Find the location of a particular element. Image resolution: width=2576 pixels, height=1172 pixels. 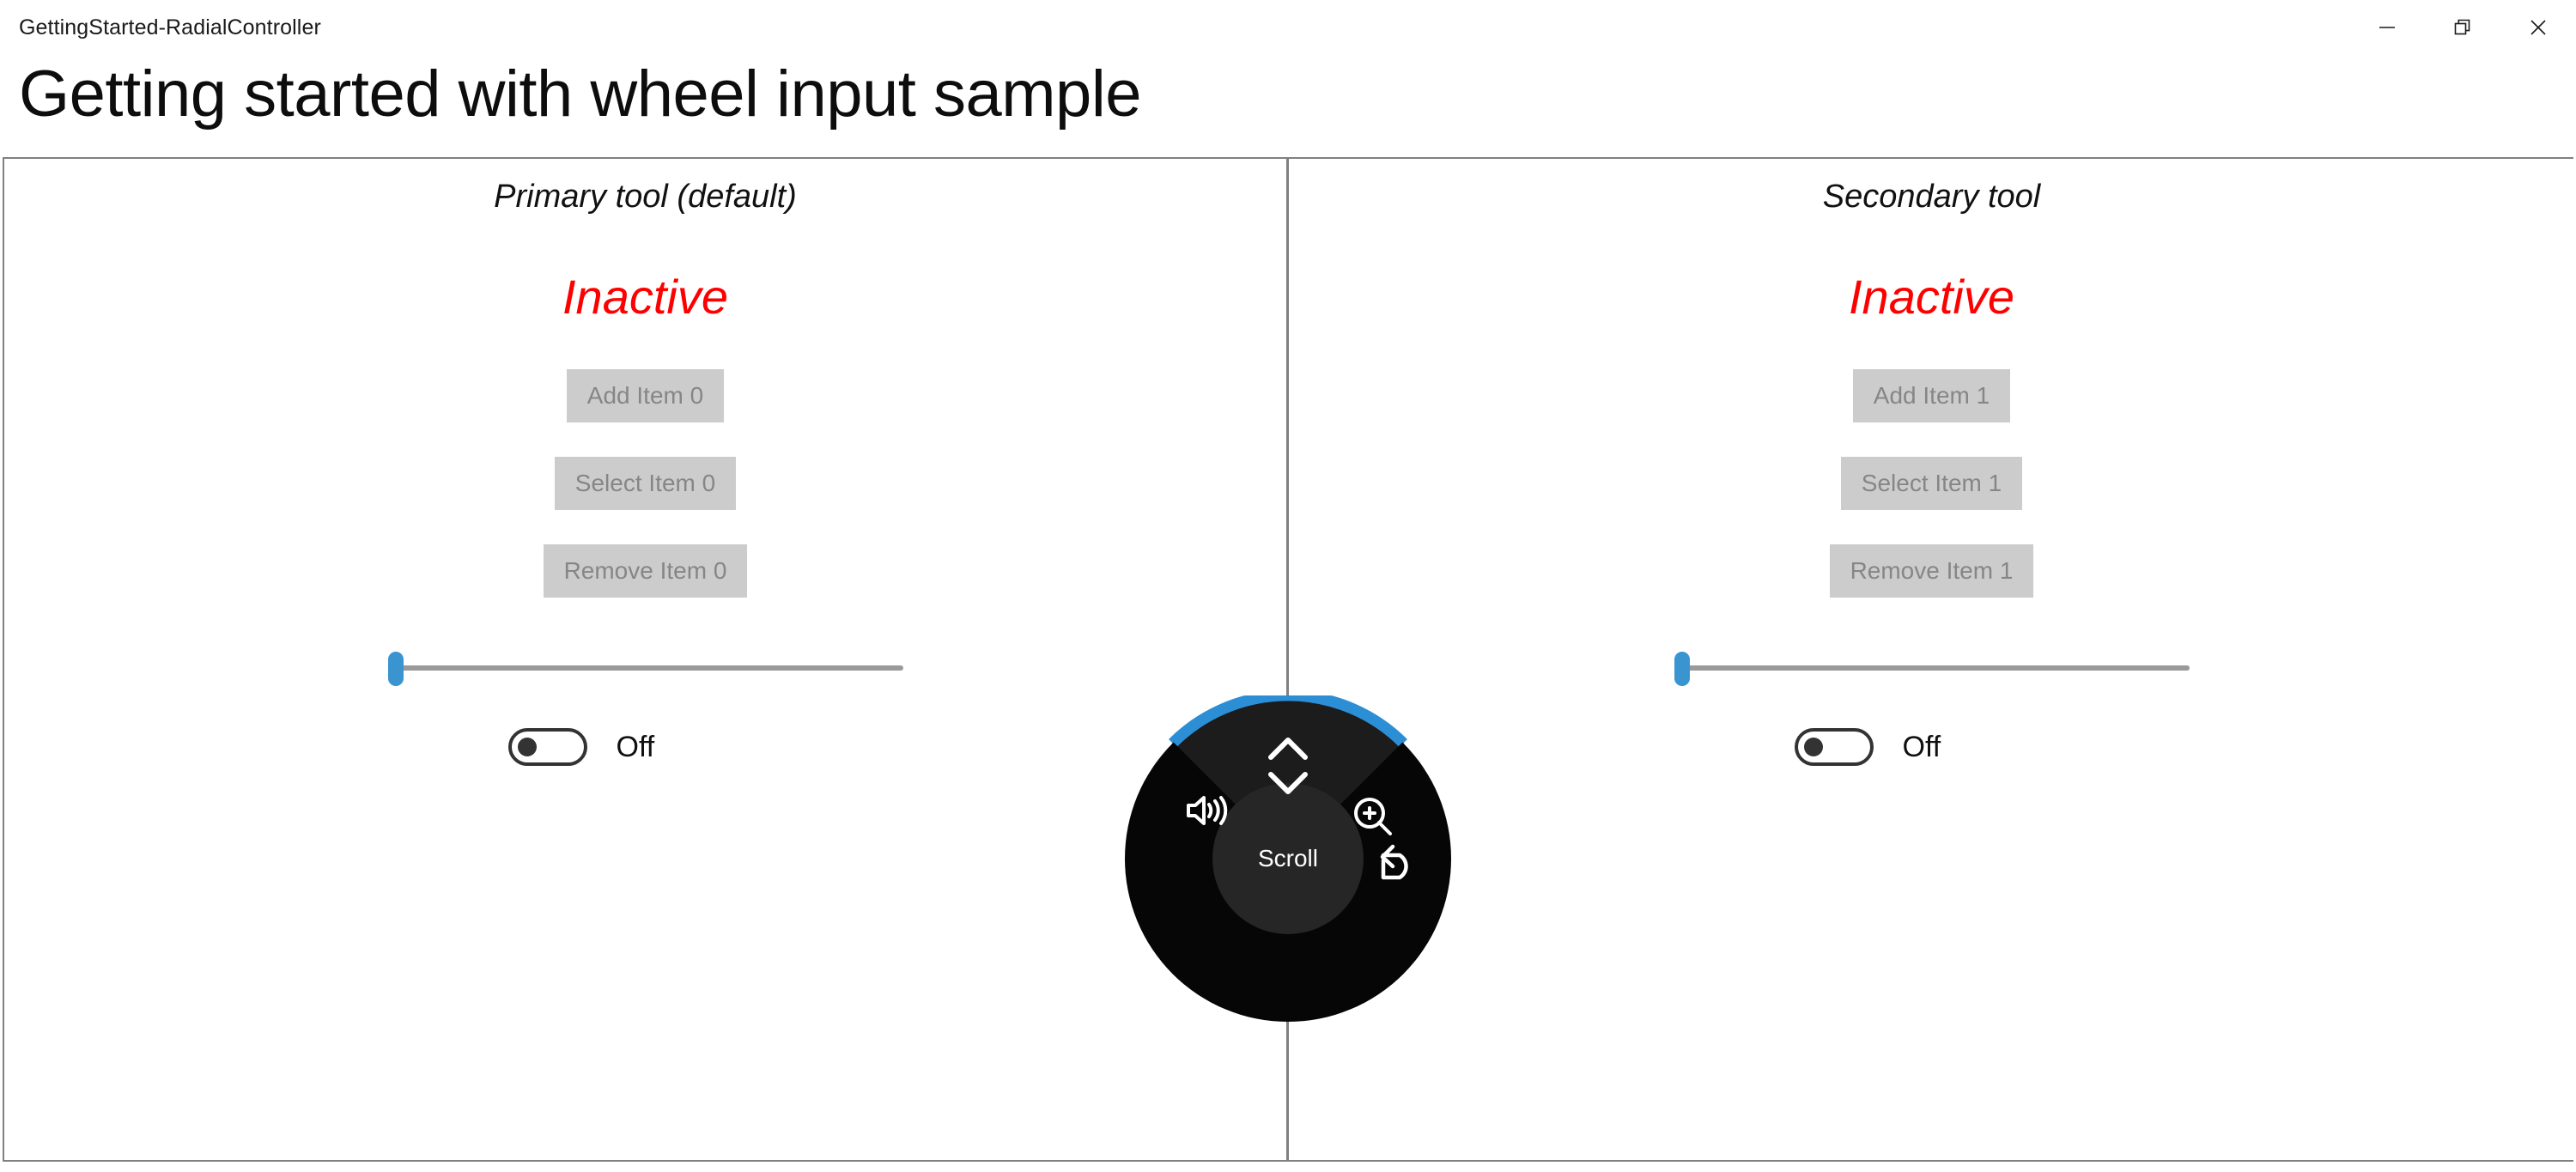

radial-menu-hub is located at coordinates (1288, 858).